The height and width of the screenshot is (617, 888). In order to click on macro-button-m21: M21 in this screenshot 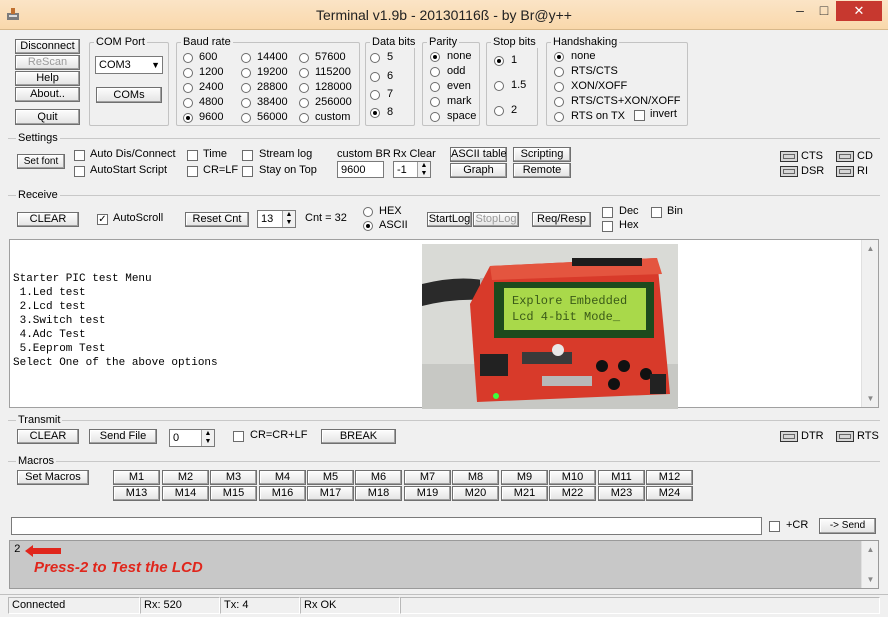, I will do `click(524, 493)`.